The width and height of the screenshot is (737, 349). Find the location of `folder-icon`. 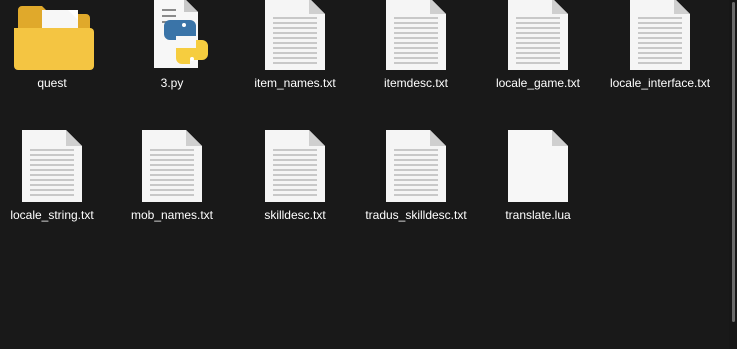

folder-icon is located at coordinates (52, 37).